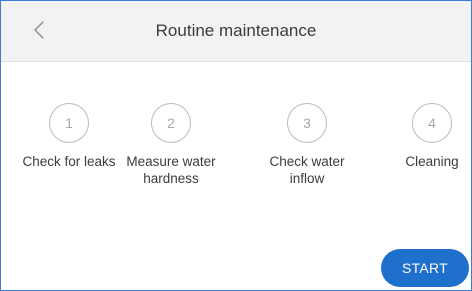 This screenshot has height=291, width=472. Describe the element at coordinates (171, 123) in the screenshot. I see `step-number-badge: 2` at that location.